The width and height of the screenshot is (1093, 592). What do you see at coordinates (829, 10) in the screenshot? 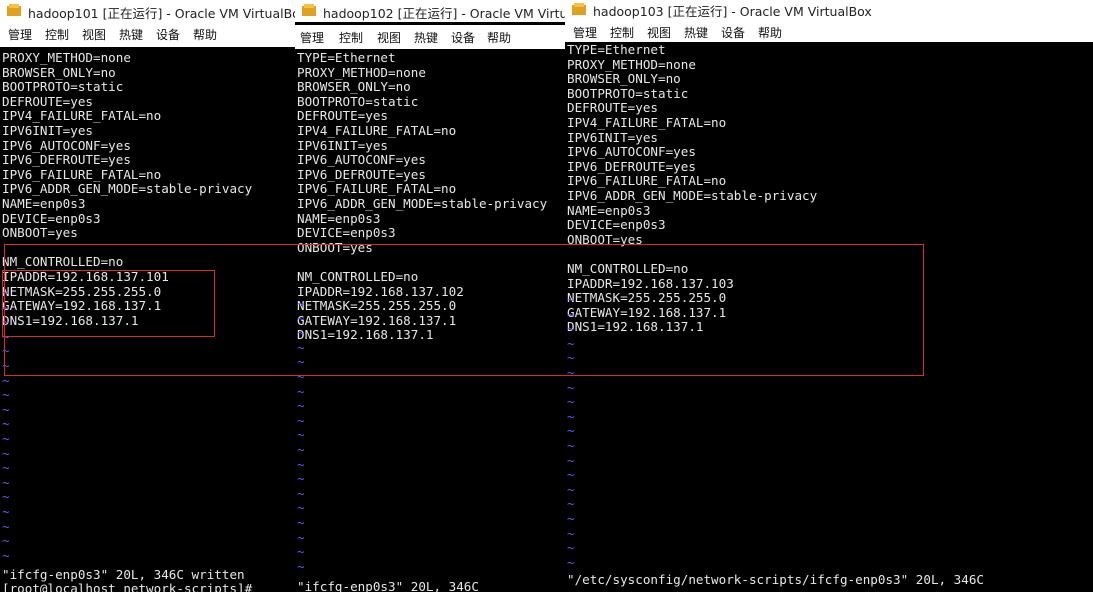
I see `title-bar: hadoop103 [正在运行] - Oracle VM VirtualBox` at bounding box center [829, 10].